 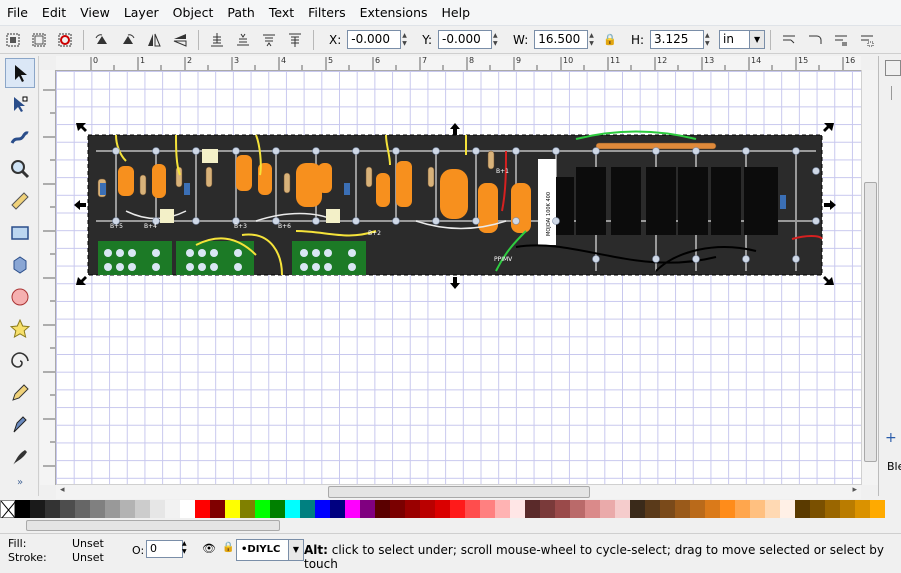 I want to click on deselect-icon, so click(x=65, y=40).